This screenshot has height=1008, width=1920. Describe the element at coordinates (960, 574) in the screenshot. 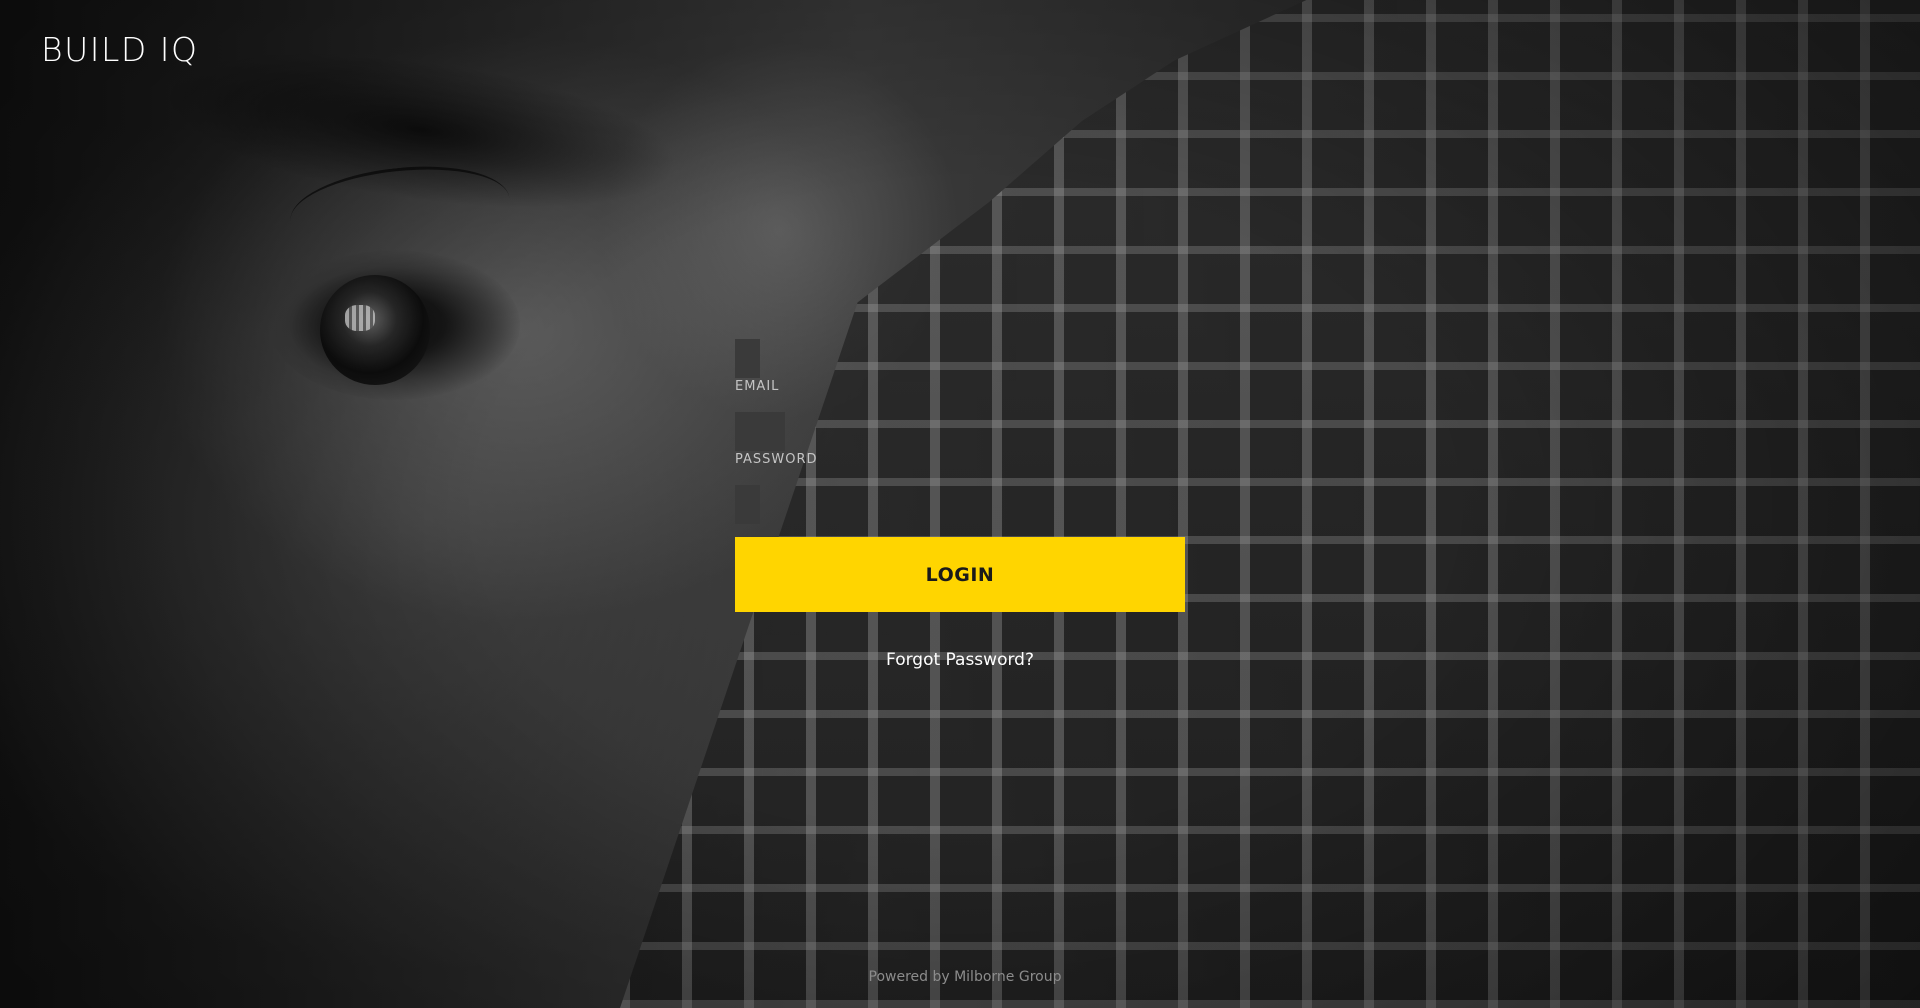

I see `login-button: LOGIN` at that location.